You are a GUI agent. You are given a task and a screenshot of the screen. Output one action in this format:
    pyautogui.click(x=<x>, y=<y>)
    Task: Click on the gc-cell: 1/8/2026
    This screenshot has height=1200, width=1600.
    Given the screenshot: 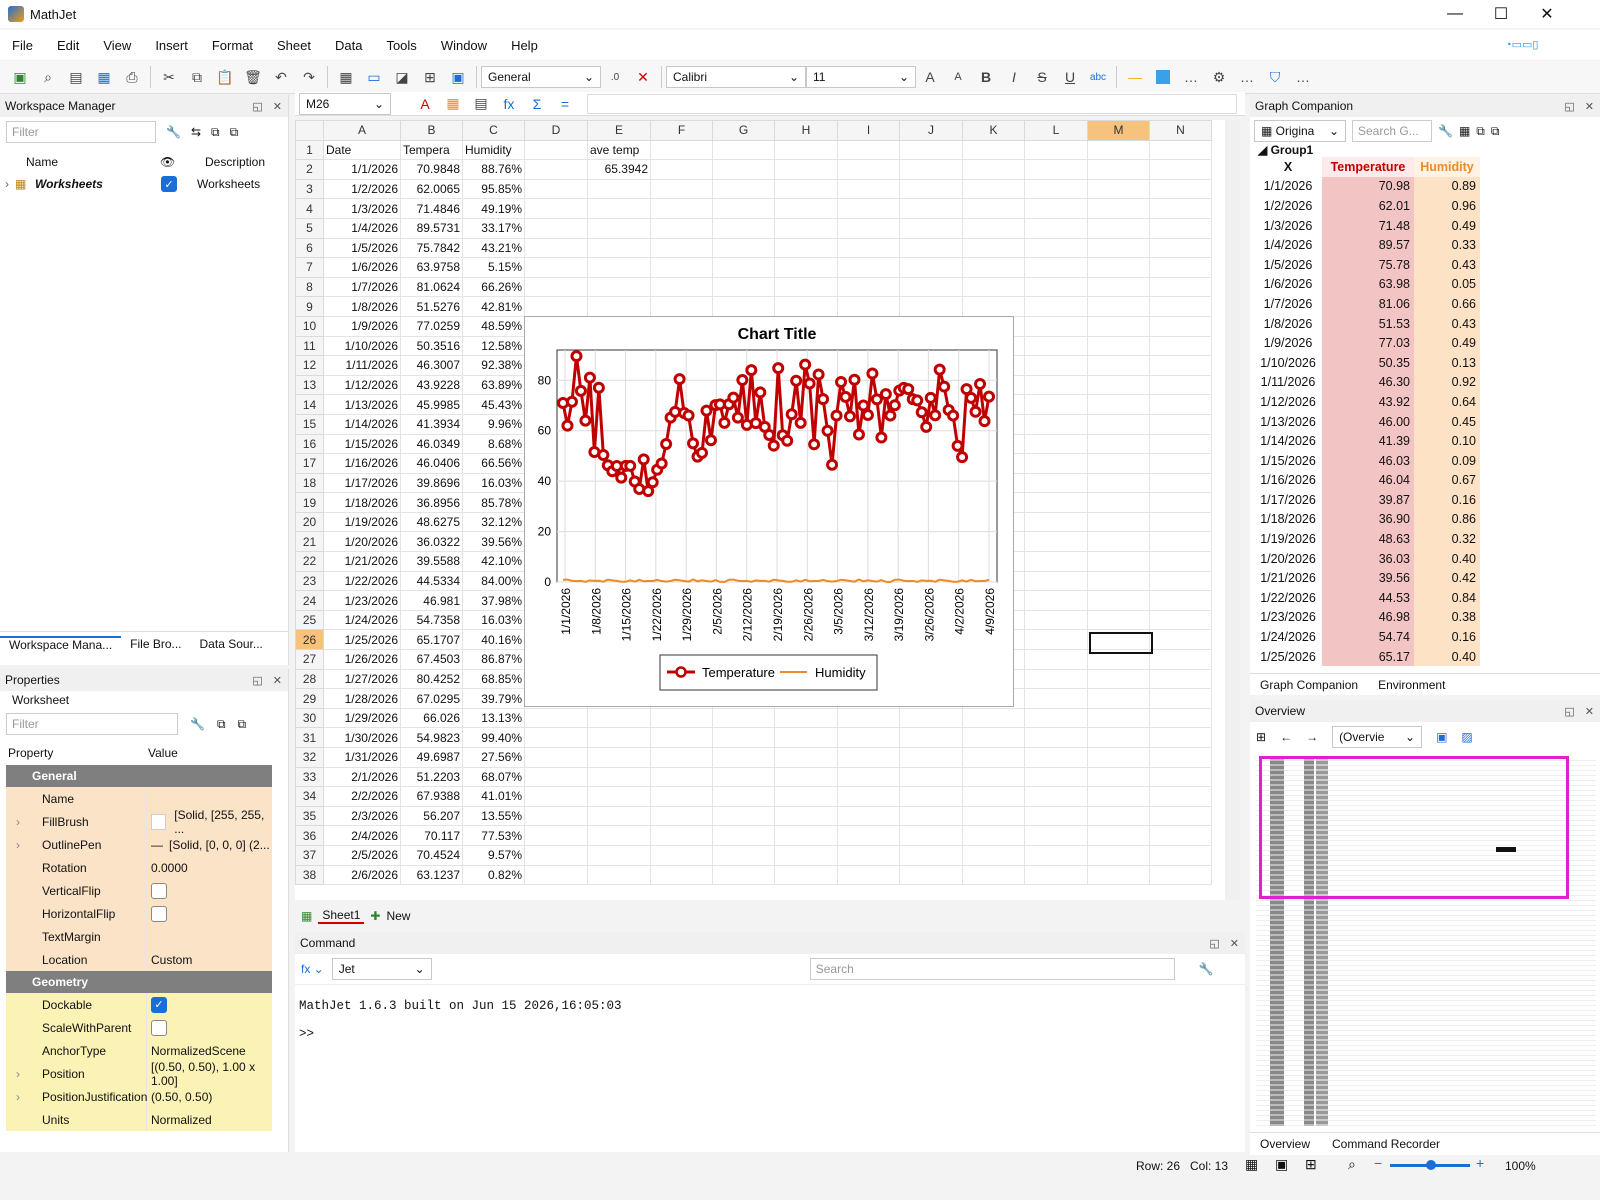 What is the action you would take?
    pyautogui.click(x=1288, y=324)
    